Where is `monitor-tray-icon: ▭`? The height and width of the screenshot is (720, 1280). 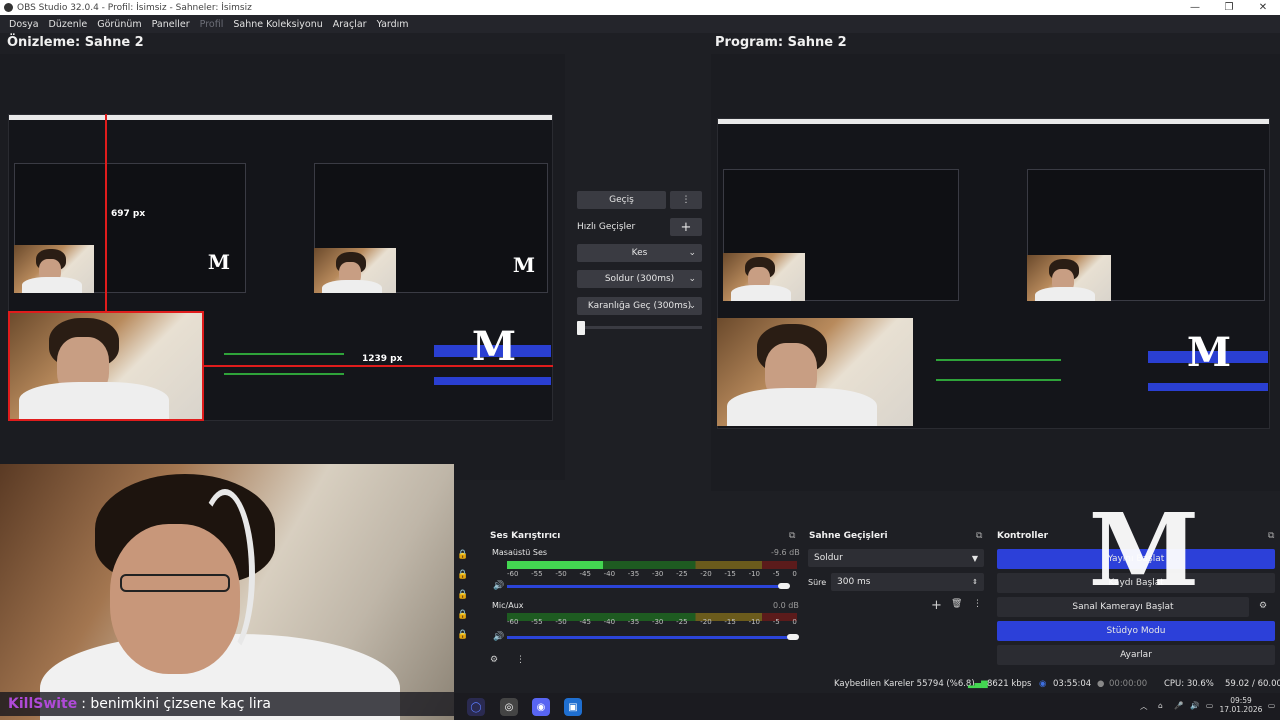 monitor-tray-icon: ▭ is located at coordinates (1210, 705).